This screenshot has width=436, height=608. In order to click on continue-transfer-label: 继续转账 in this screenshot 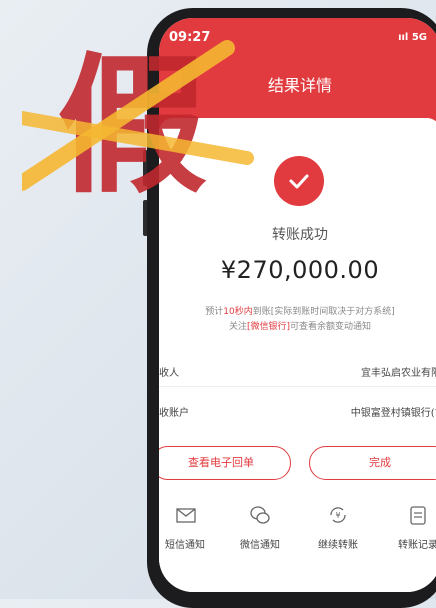, I will do `click(338, 543)`.